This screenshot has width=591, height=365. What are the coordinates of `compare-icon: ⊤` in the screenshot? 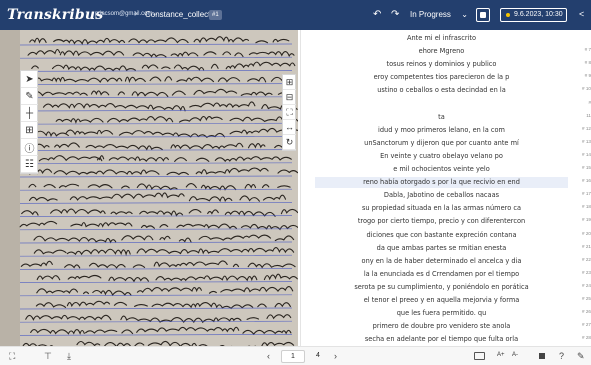 It's located at (48, 356).